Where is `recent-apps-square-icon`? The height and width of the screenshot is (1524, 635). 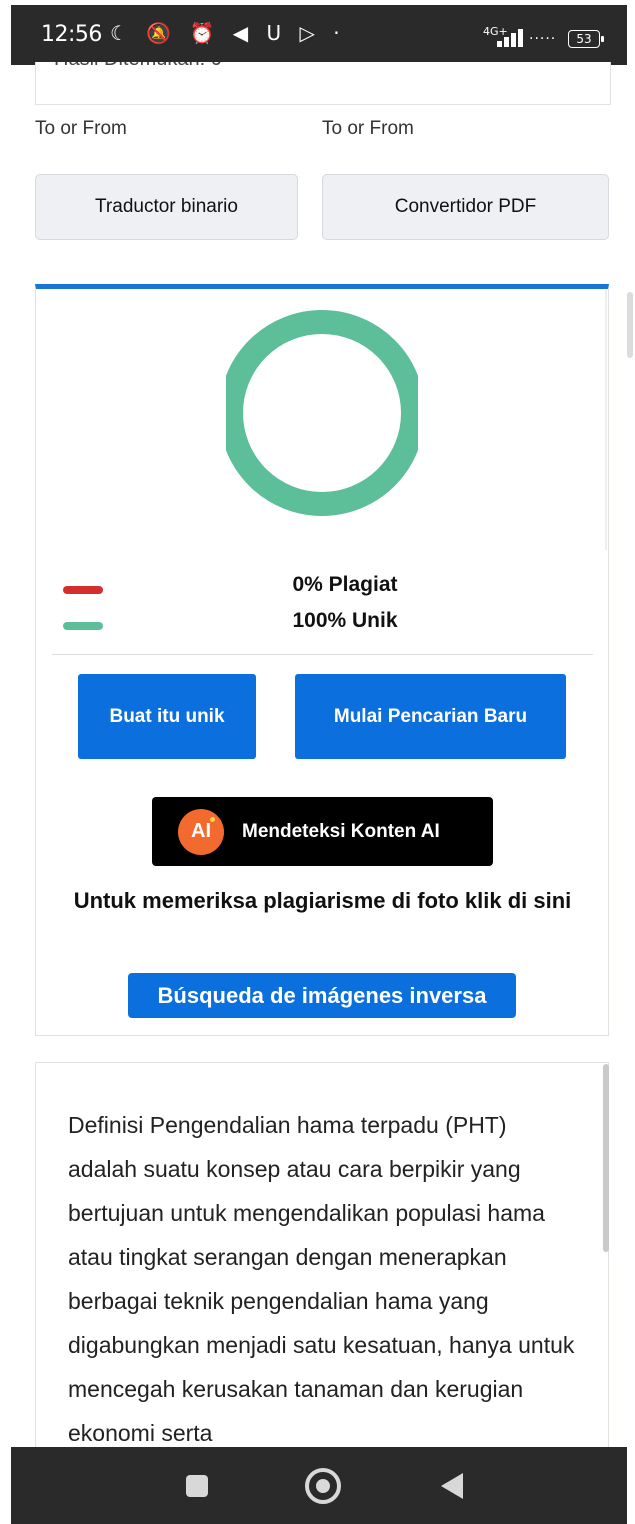 recent-apps-square-icon is located at coordinates (197, 1486).